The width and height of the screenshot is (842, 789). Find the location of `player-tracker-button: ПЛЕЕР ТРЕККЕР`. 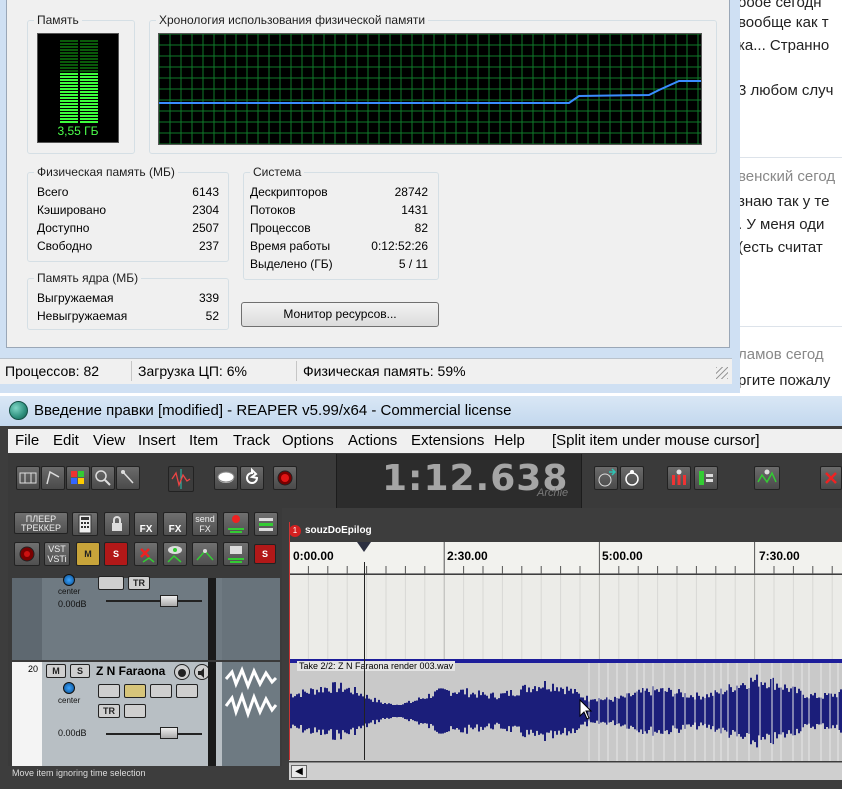

player-tracker-button: ПЛЕЕР ТРЕККЕР is located at coordinates (41, 523).